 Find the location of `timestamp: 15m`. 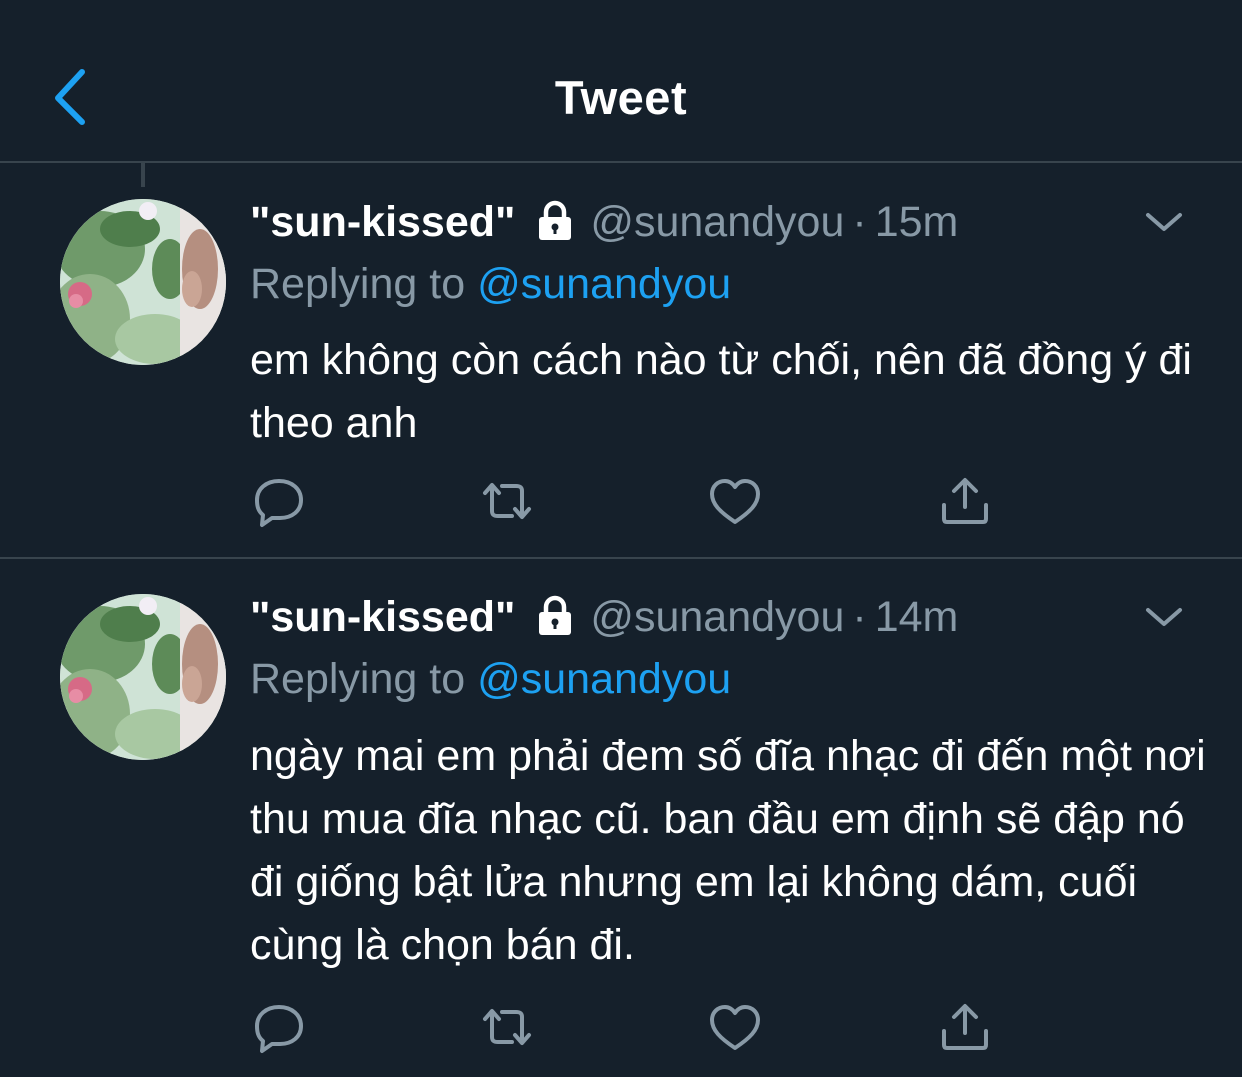

timestamp: 15m is located at coordinates (917, 222).